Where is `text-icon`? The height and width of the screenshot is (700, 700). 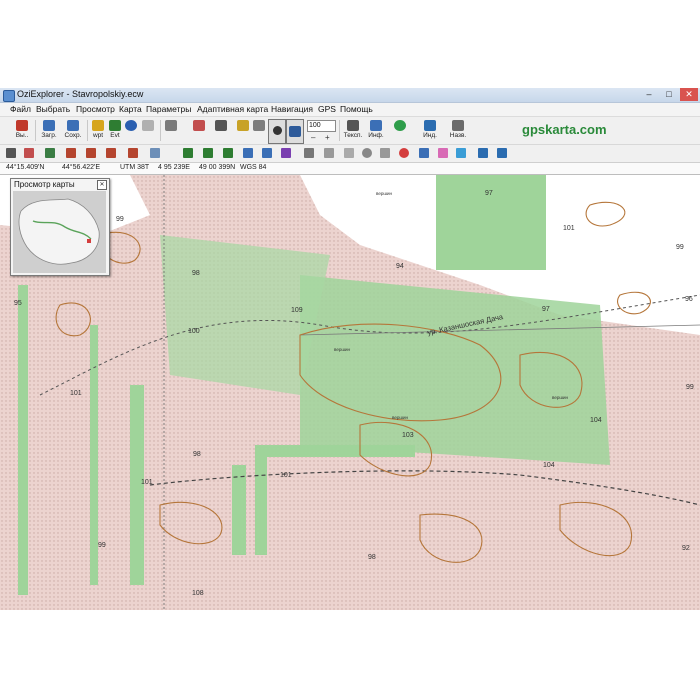 text-icon is located at coordinates (353, 125).